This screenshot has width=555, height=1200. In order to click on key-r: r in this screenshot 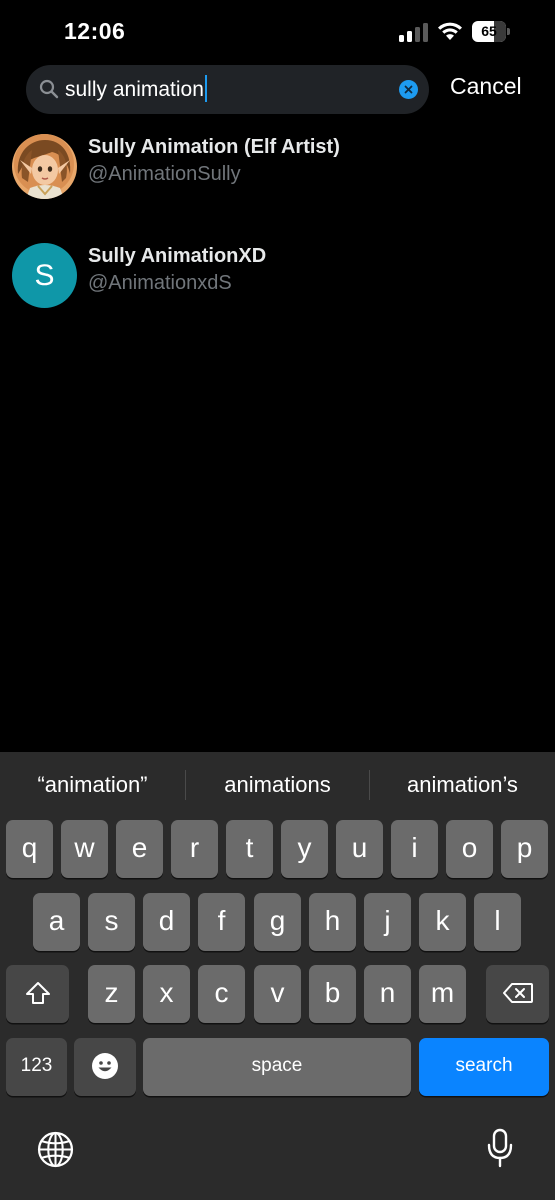, I will do `click(194, 849)`.